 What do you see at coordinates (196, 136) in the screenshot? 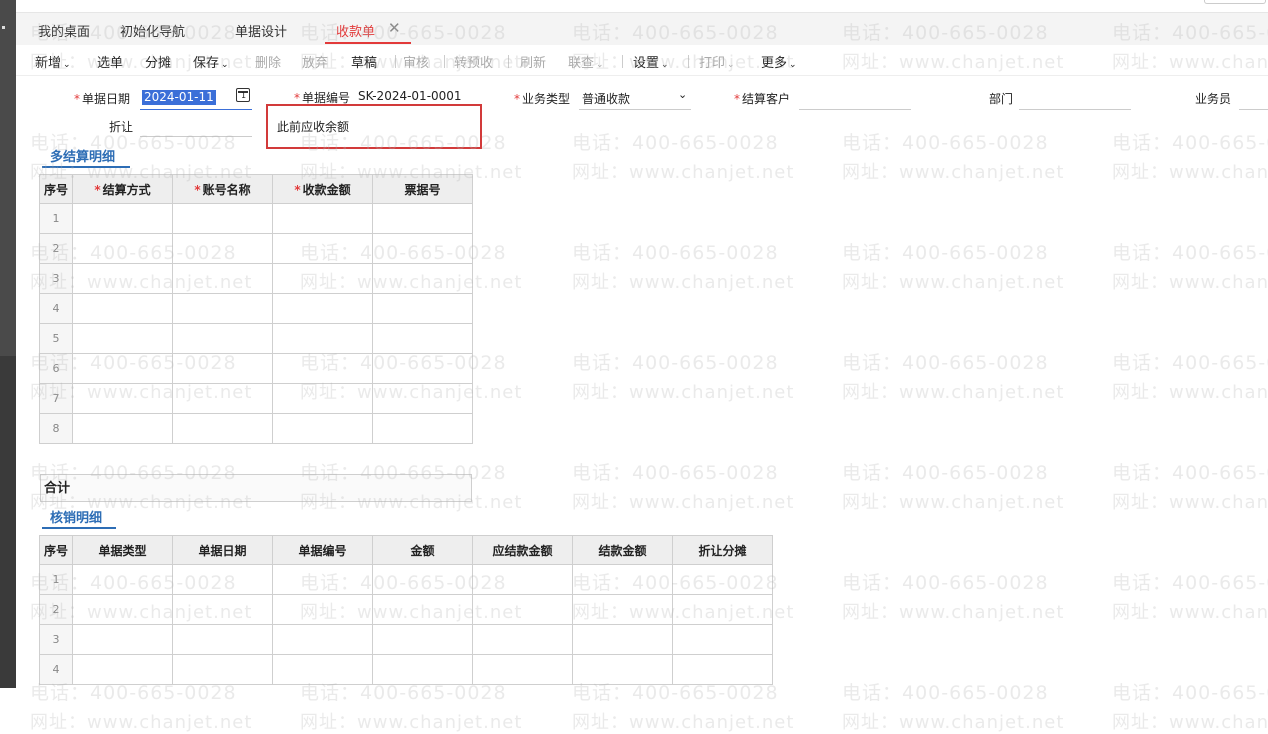
I see `discount-input` at bounding box center [196, 136].